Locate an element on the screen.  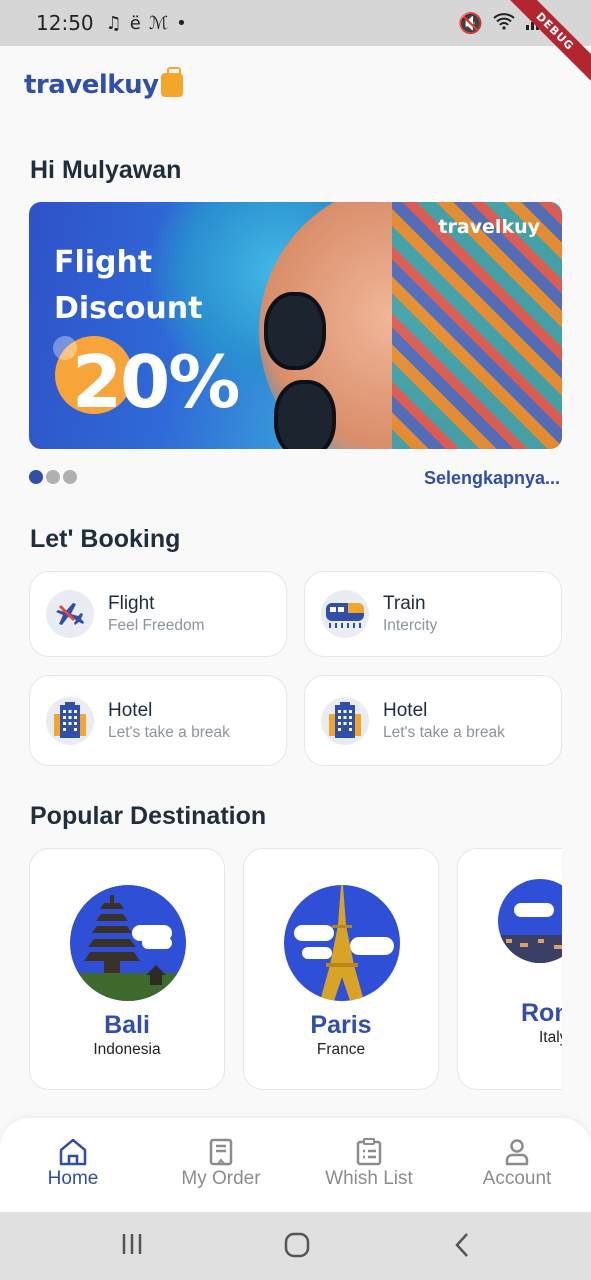
destination-country: Italy is located at coordinates (550, 1037).